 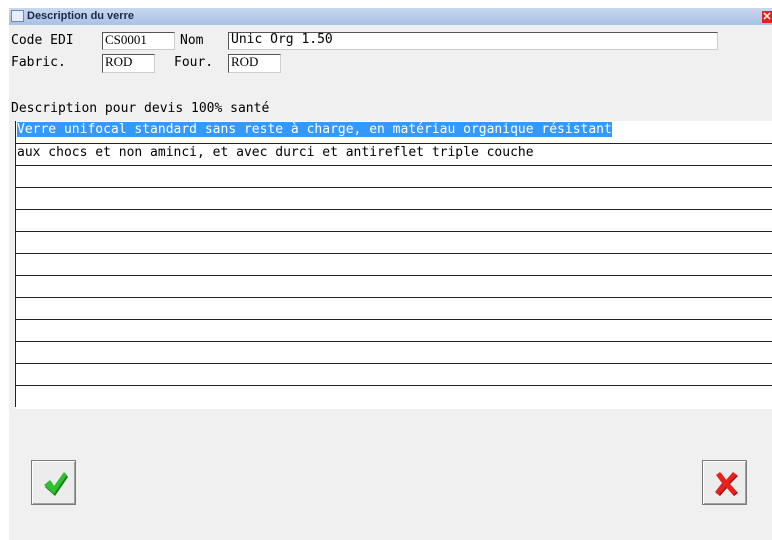 I want to click on nom-label: Nom, so click(x=192, y=40).